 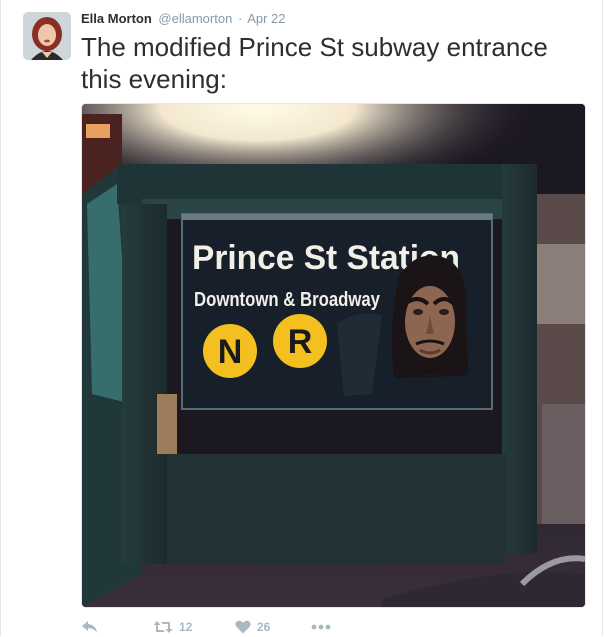 I want to click on r-line-letter: R, so click(x=300, y=342).